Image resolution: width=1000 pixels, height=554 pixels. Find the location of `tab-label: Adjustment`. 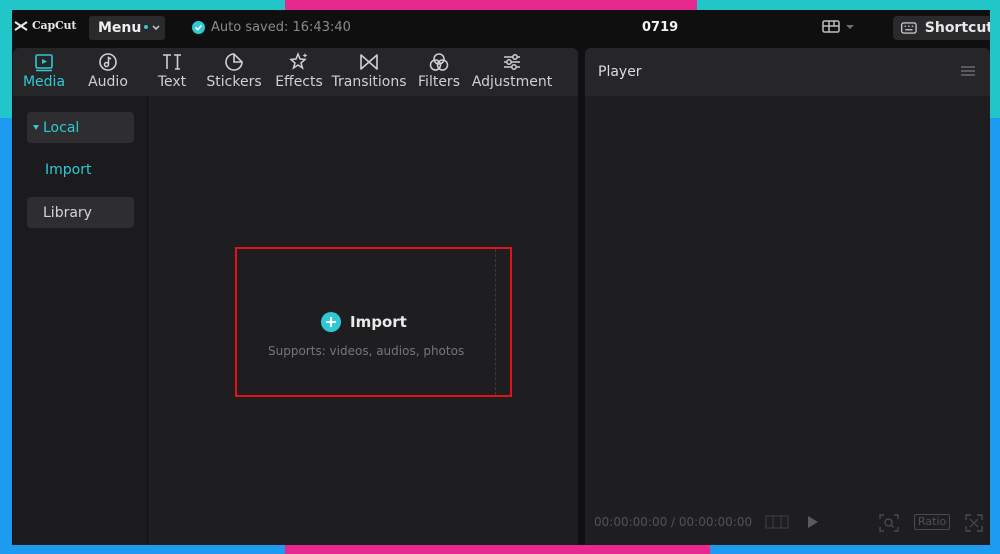

tab-label: Adjustment is located at coordinates (512, 82).